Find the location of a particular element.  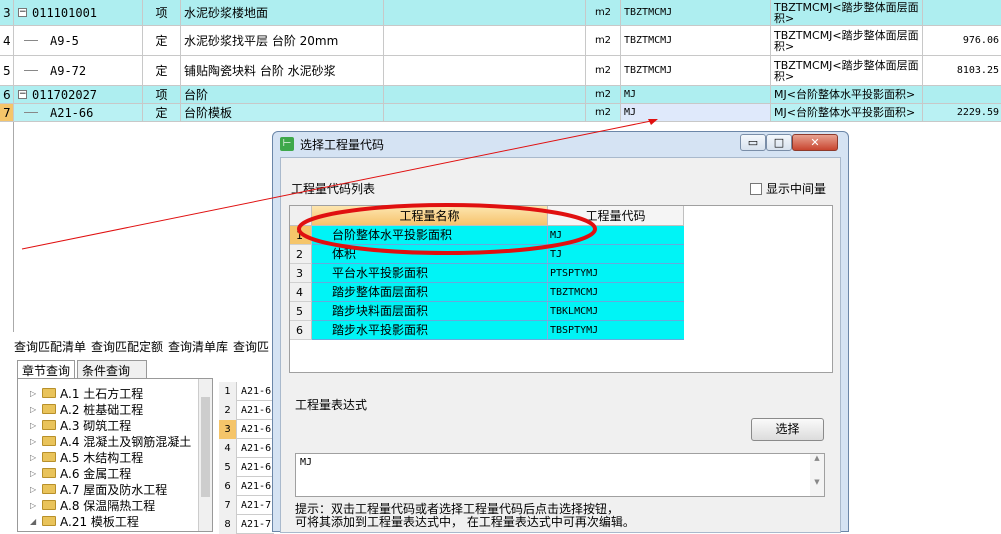

pane-divider is located at coordinates (13, 227).